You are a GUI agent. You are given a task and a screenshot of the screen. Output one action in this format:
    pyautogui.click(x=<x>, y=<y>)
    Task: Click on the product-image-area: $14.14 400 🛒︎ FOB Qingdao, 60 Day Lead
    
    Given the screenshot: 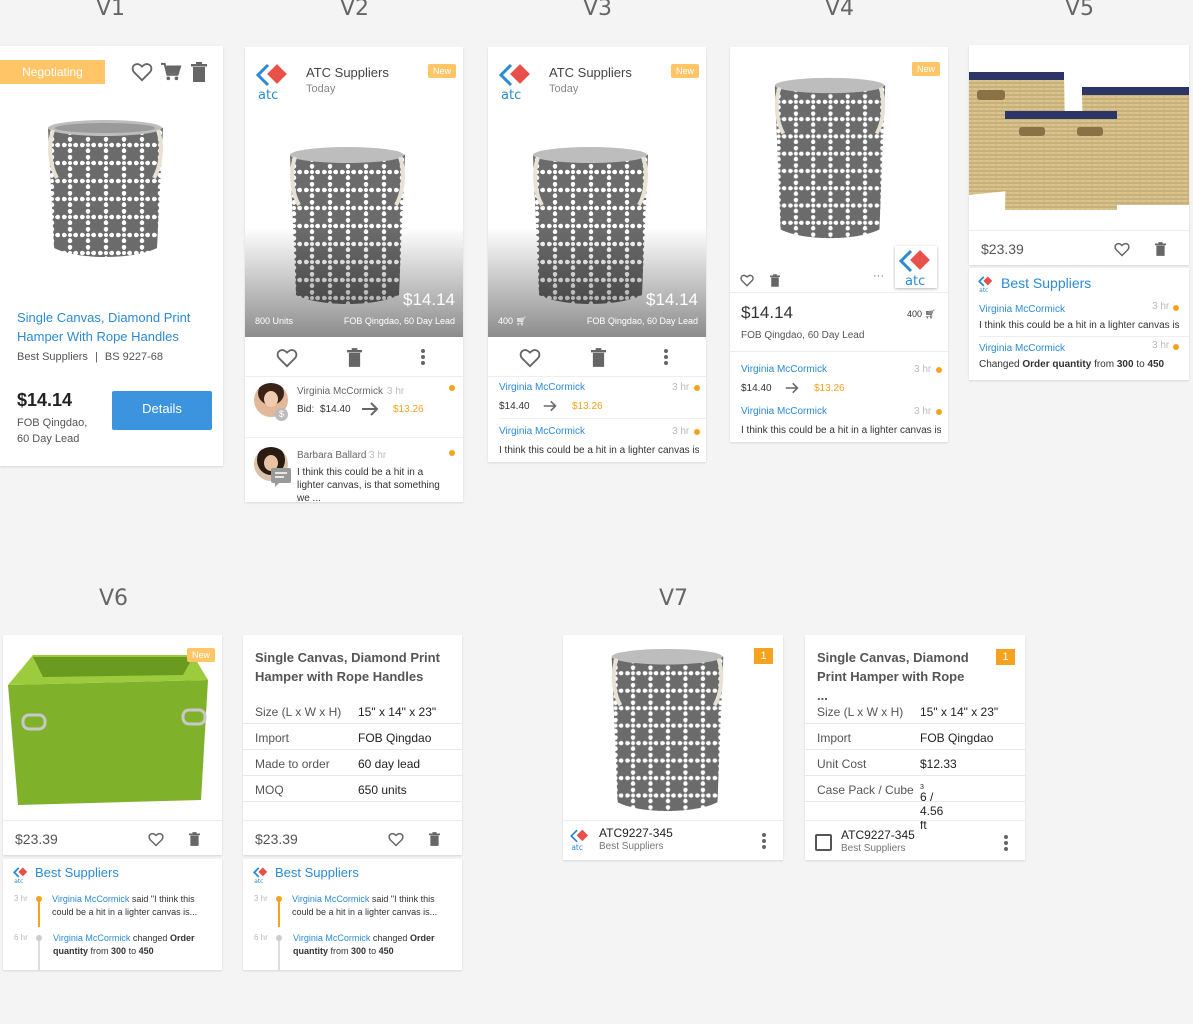 What is the action you would take?
    pyautogui.click(x=597, y=227)
    